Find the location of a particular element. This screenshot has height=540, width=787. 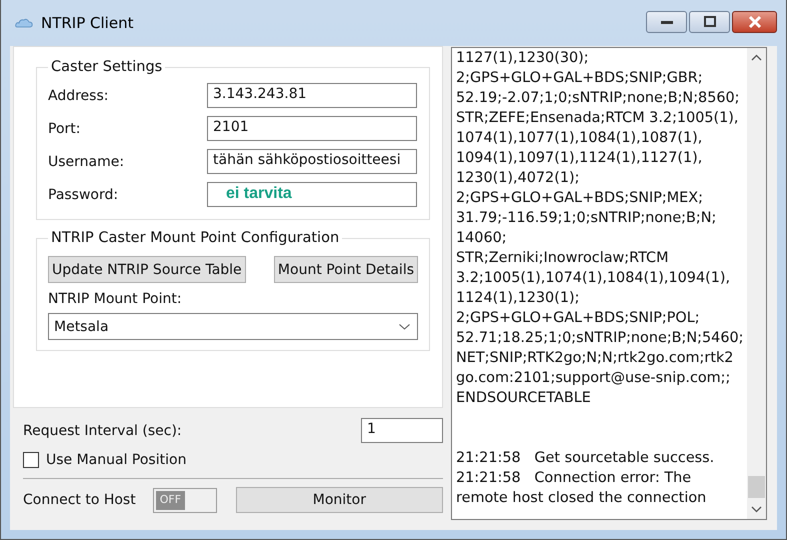

input-field: 2101 is located at coordinates (312, 128).